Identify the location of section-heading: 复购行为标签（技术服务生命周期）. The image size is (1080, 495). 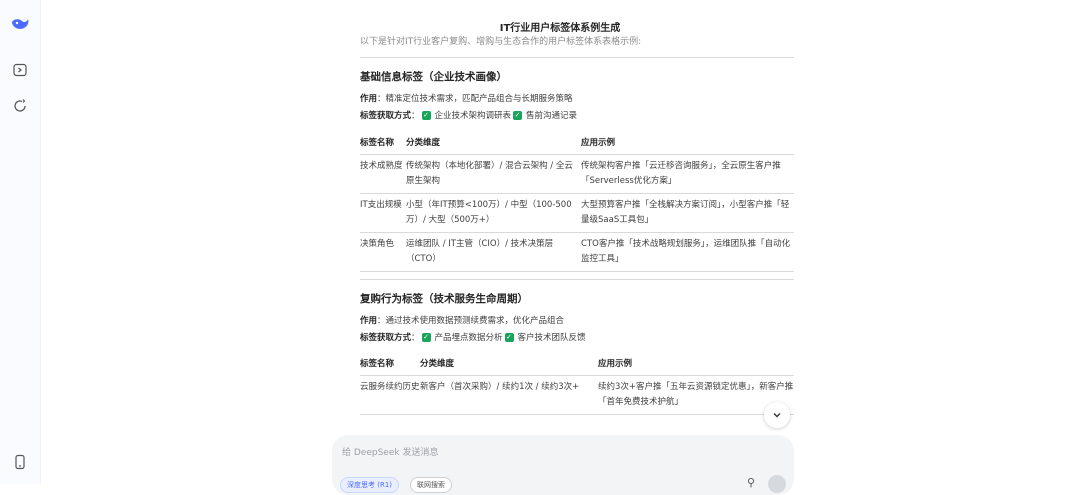
(444, 299).